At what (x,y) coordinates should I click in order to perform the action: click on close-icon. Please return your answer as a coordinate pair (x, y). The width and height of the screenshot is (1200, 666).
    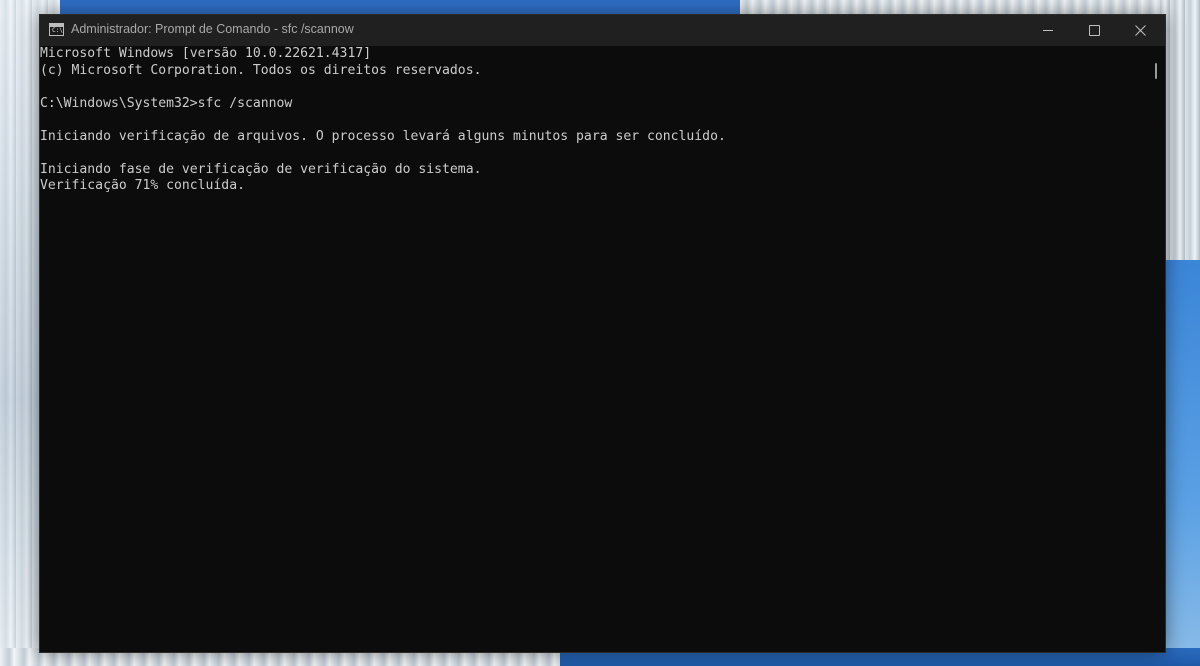
    Looking at the image, I should click on (1140, 30).